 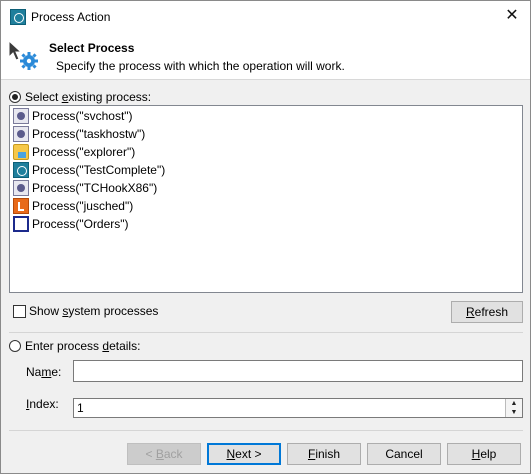 What do you see at coordinates (513, 403) in the screenshot?
I see `spin-up-icon: ▲` at bounding box center [513, 403].